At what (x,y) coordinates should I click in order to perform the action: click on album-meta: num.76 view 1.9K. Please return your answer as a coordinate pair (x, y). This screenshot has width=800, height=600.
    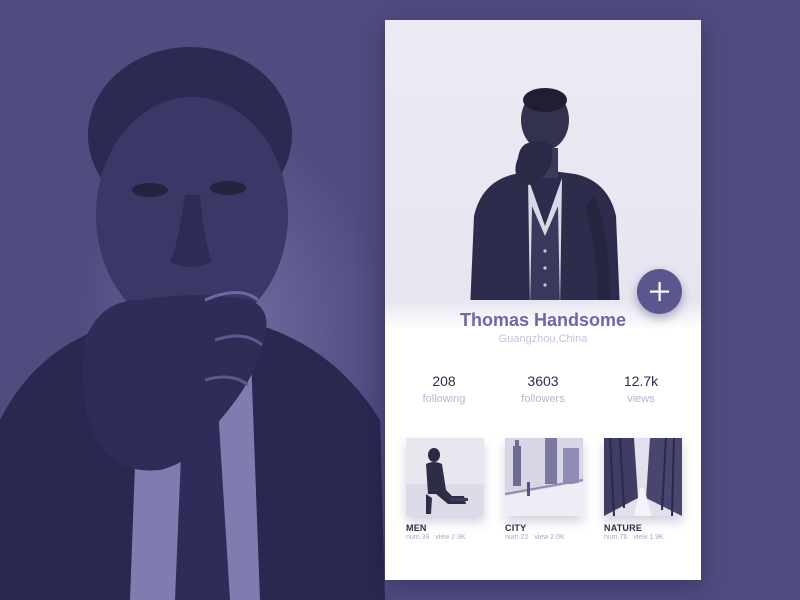
    Looking at the image, I should click on (643, 537).